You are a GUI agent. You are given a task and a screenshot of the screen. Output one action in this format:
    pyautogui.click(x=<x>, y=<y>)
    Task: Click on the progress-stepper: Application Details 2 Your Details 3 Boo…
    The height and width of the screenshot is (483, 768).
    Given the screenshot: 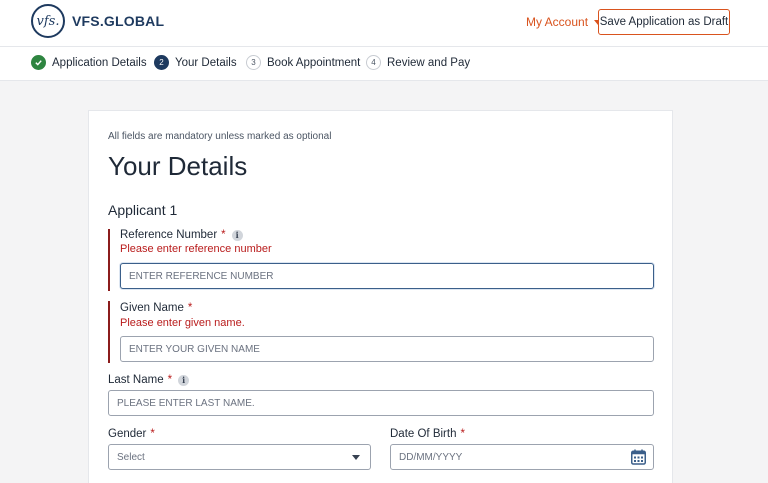 What is the action you would take?
    pyautogui.click(x=384, y=64)
    